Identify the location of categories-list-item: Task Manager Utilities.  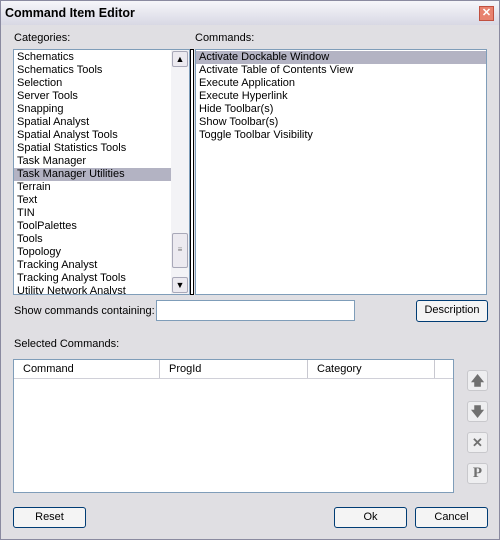
(101, 174).